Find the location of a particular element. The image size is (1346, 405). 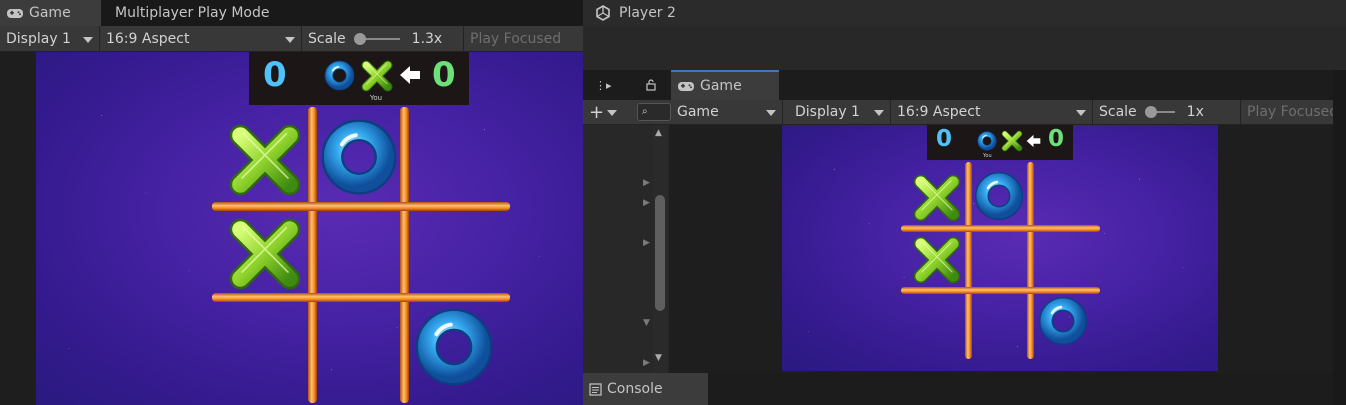

tab-multiplayer-label: Multiplayer Play Mode is located at coordinates (192, 13).